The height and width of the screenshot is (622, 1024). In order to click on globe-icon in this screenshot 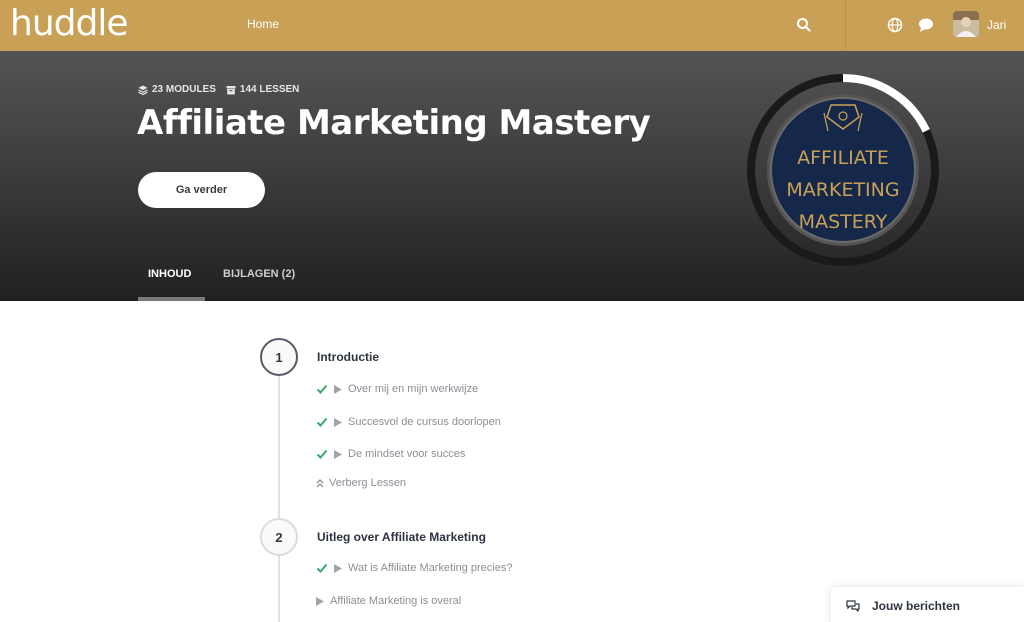, I will do `click(895, 25)`.